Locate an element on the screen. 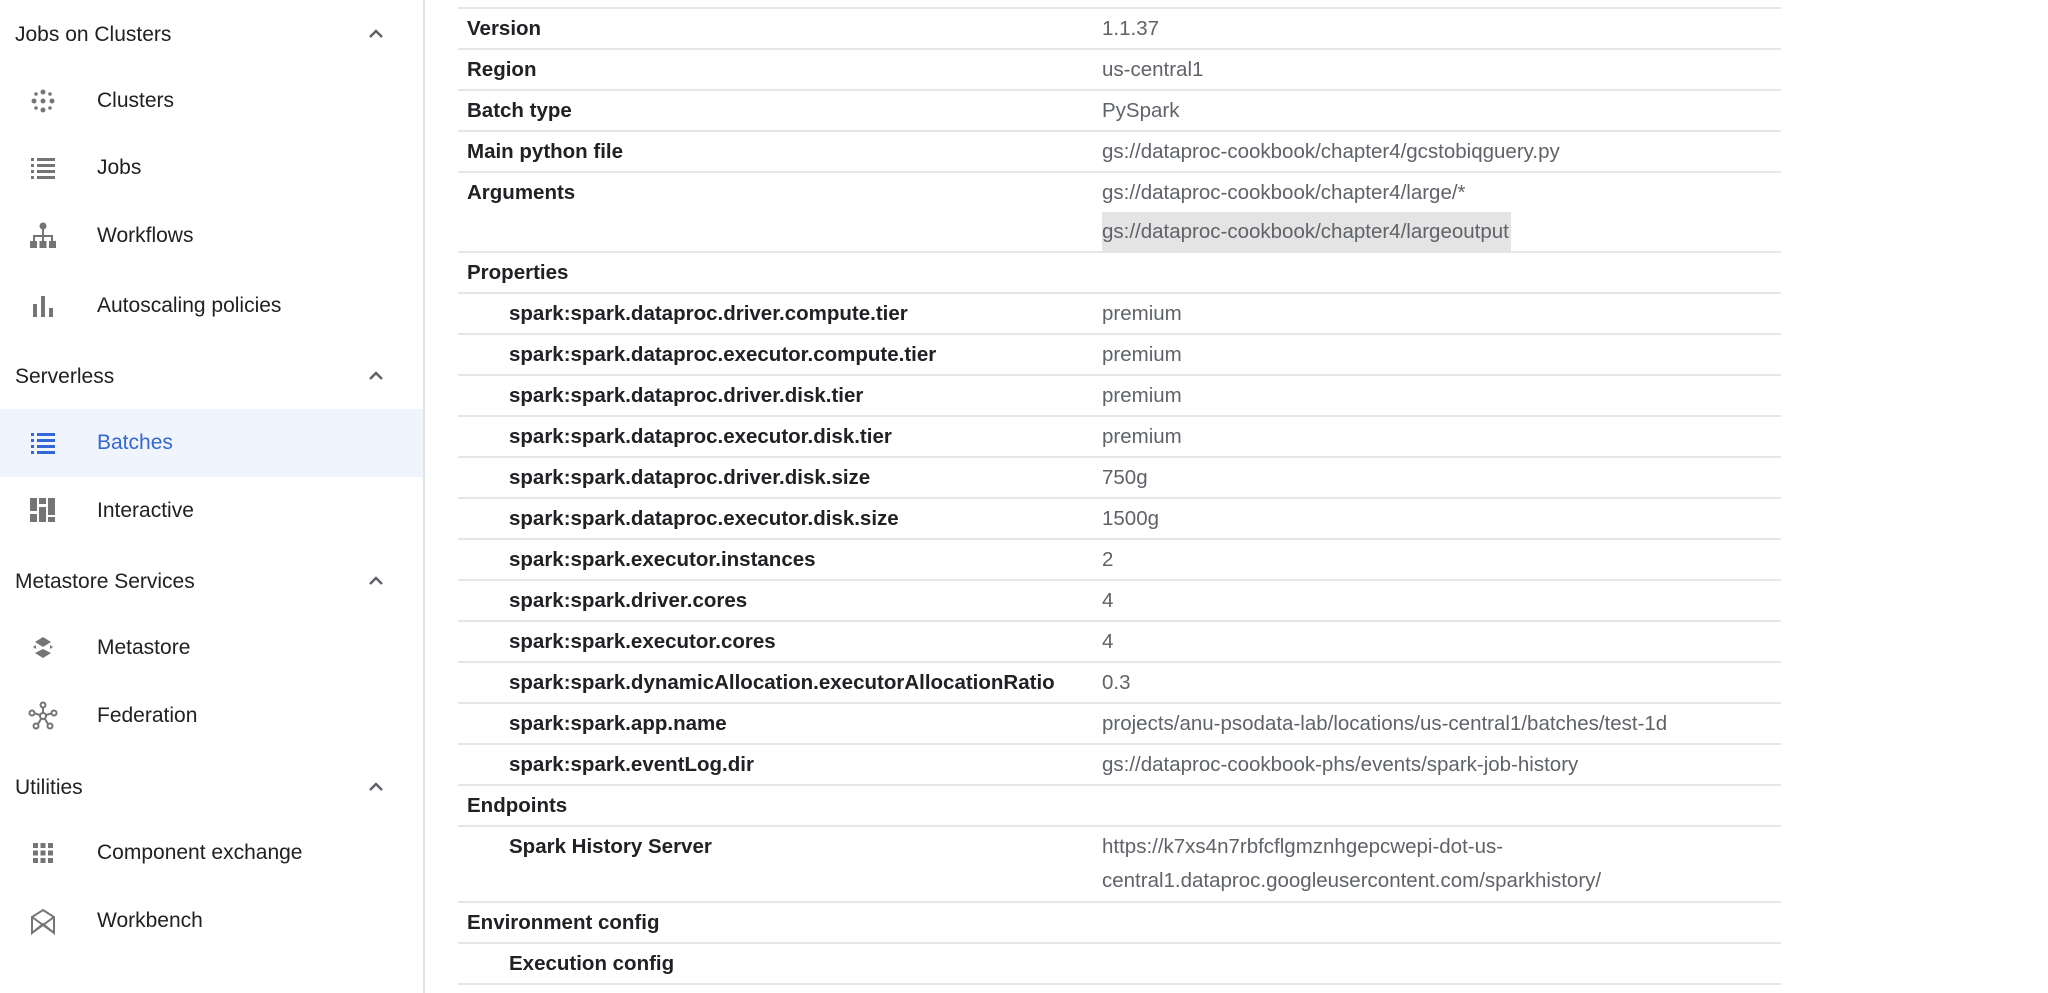 The image size is (2048, 993). sidebar-item-label: Autoscaling policies is located at coordinates (189, 305).